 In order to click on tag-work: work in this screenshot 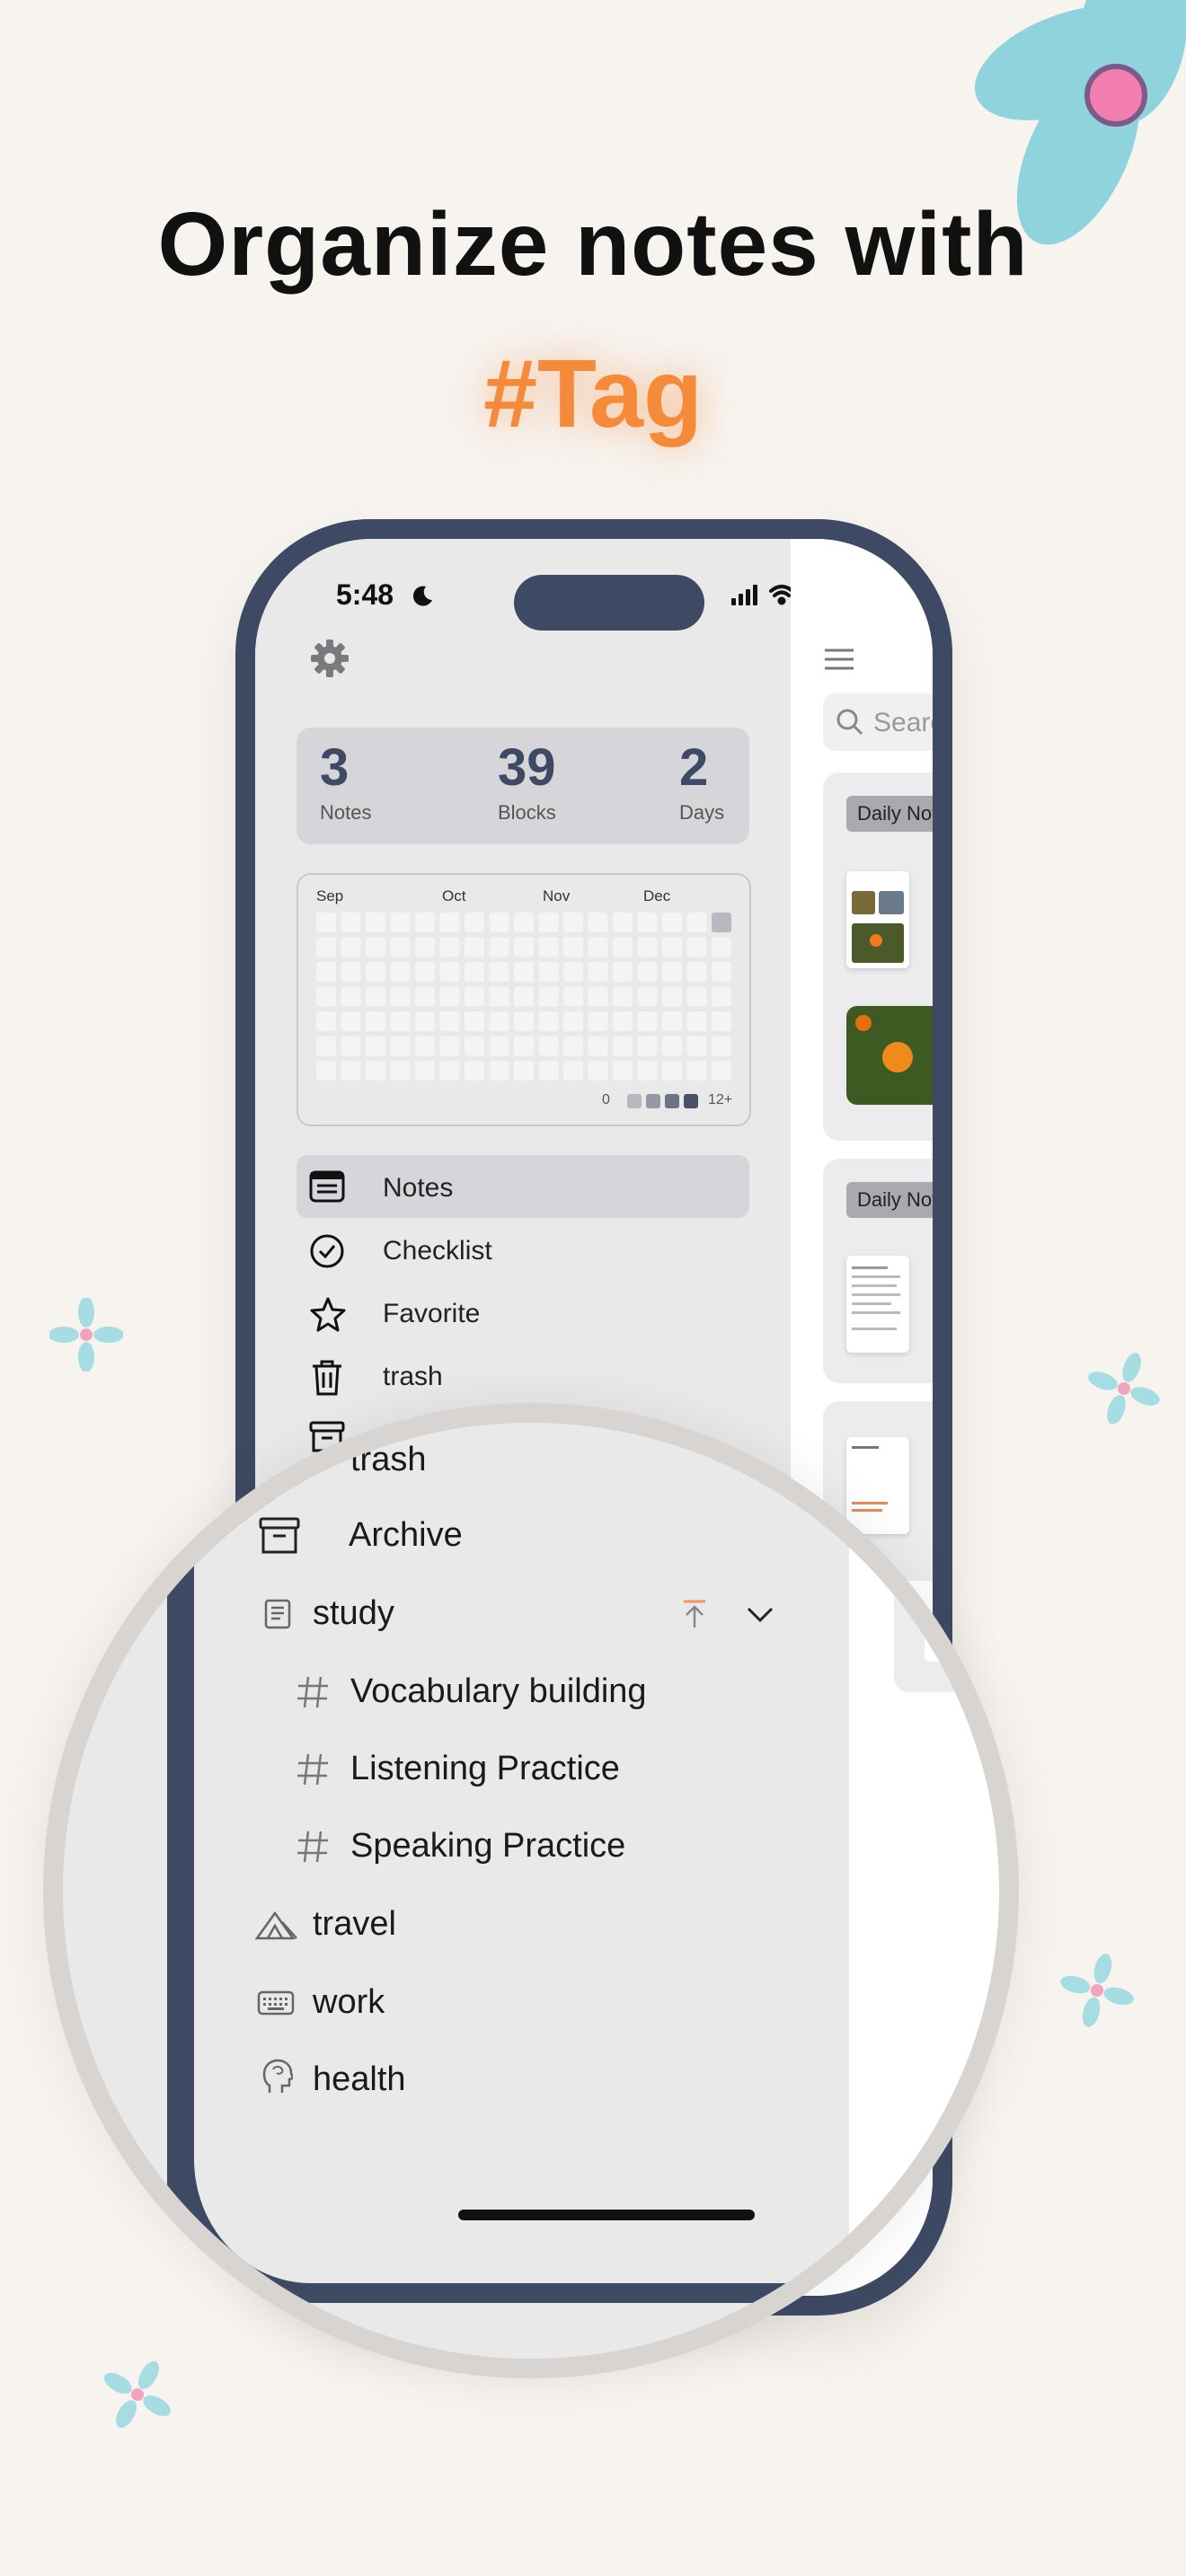, I will do `click(349, 2002)`.